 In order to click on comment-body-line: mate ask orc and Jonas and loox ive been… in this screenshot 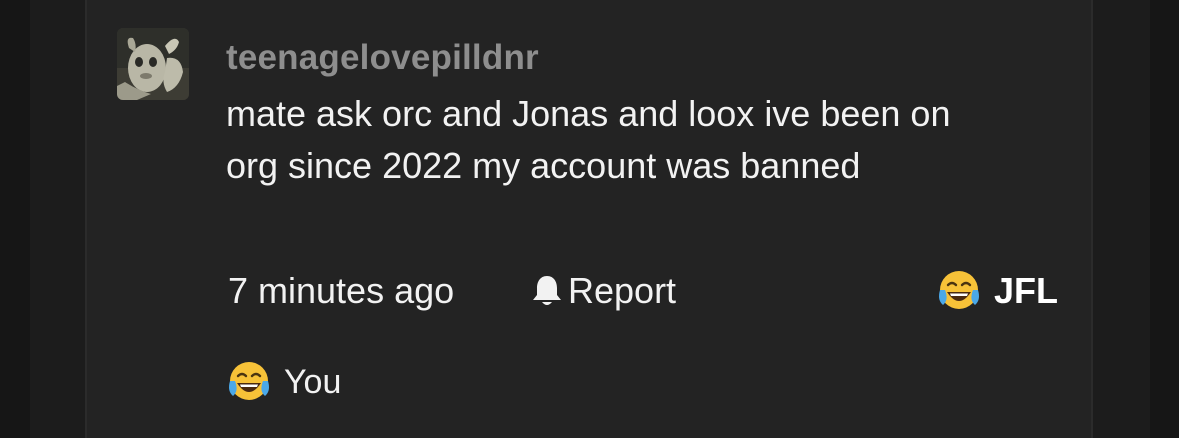, I will do `click(588, 113)`.